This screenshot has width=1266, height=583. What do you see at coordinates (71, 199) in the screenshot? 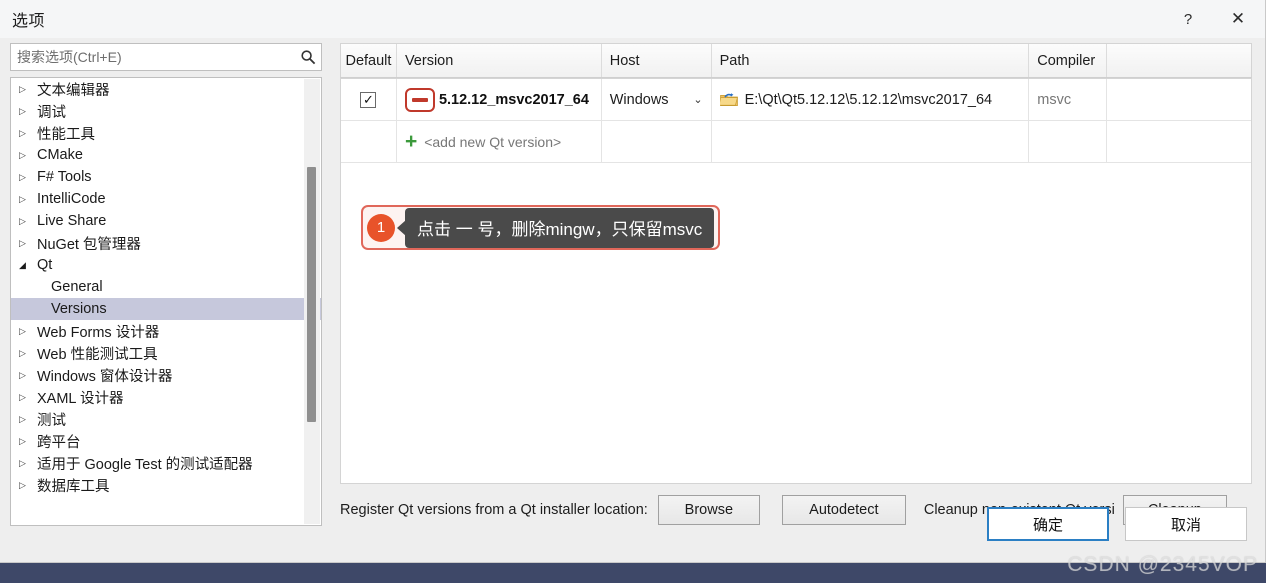
I see `sidebar-item-label: IntelliCode` at bounding box center [71, 199].